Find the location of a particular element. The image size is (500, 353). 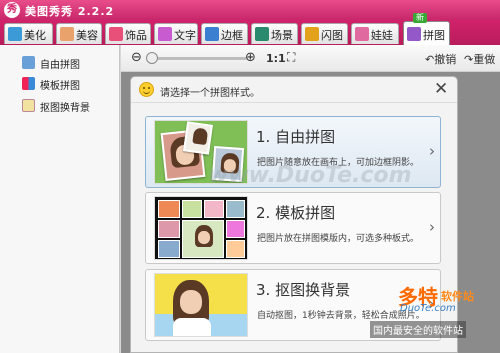

new-badge: 新 is located at coordinates (420, 18).